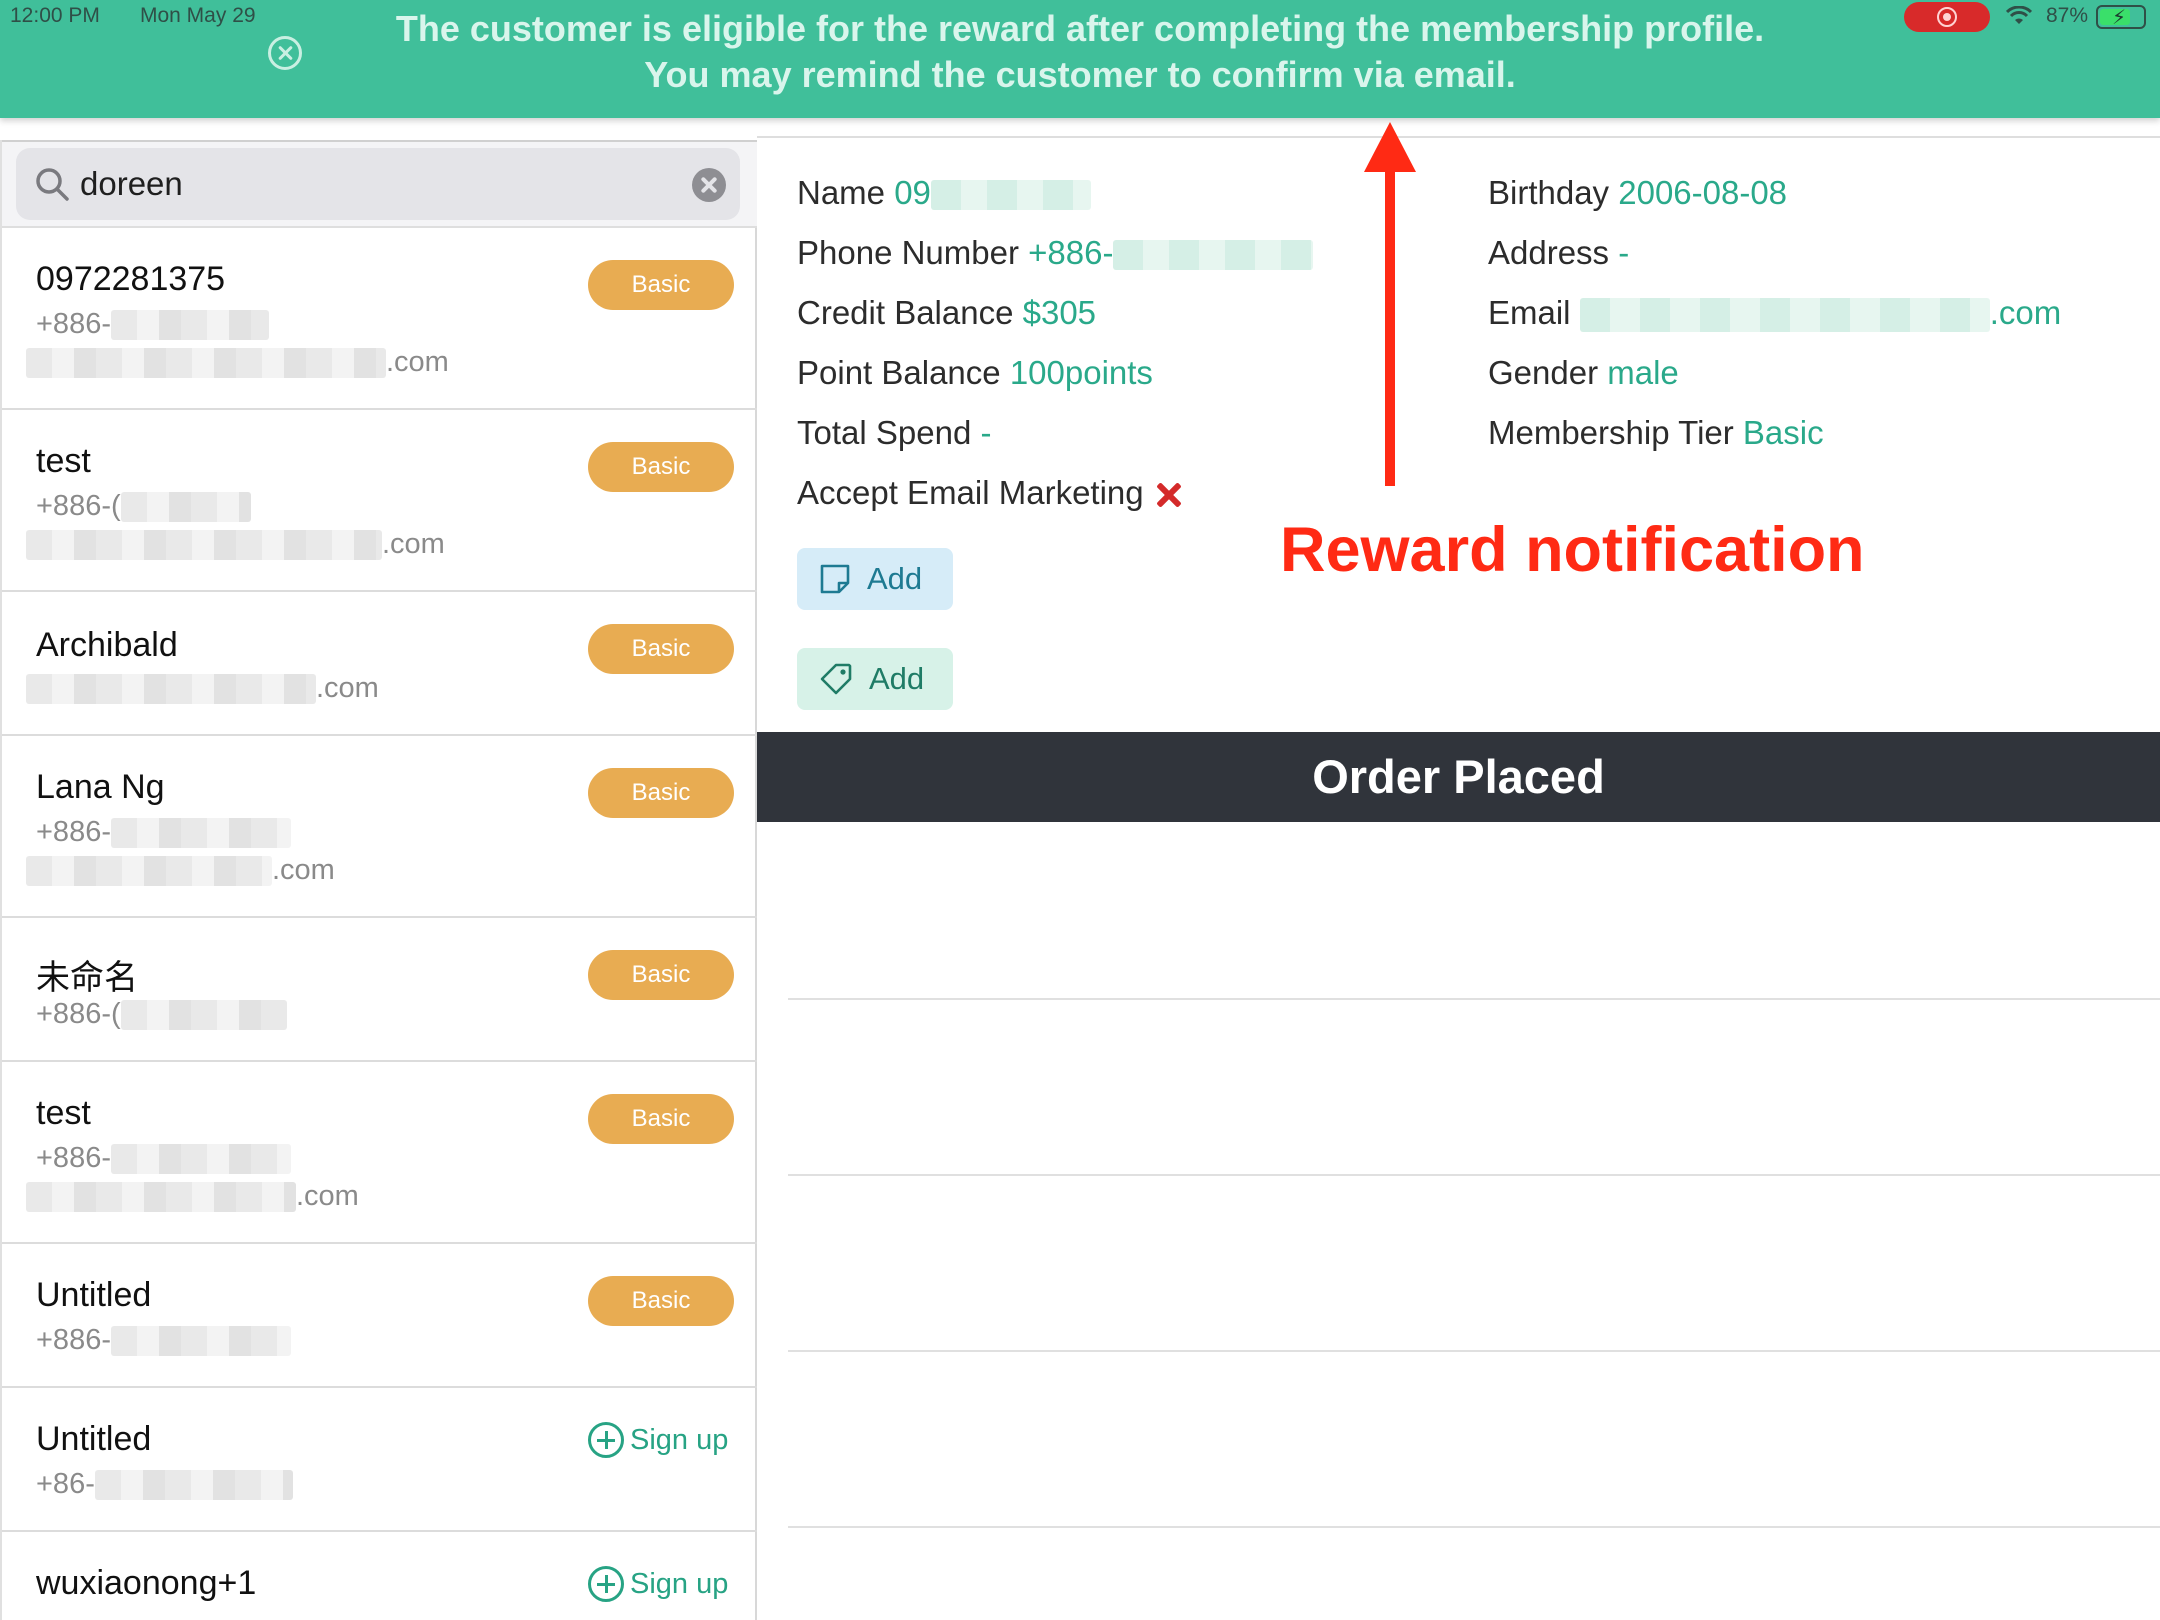 The height and width of the screenshot is (1620, 2160). What do you see at coordinates (379, 1316) in the screenshot?
I see `list-item: Untitled Basic +886-` at bounding box center [379, 1316].